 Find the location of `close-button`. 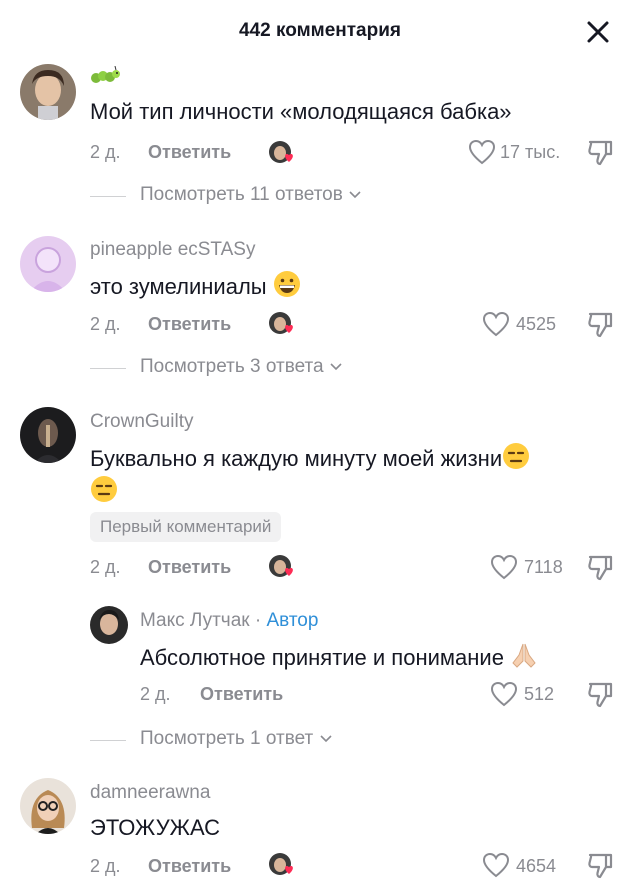

close-button is located at coordinates (598, 32).